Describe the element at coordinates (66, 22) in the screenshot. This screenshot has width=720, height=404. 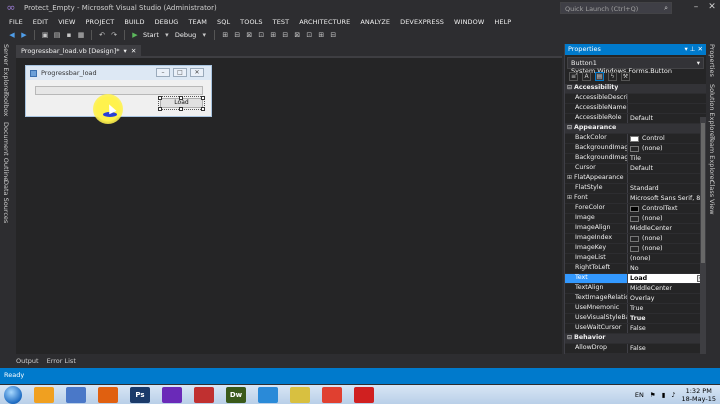
I see `menu-view: VIEW` at that location.